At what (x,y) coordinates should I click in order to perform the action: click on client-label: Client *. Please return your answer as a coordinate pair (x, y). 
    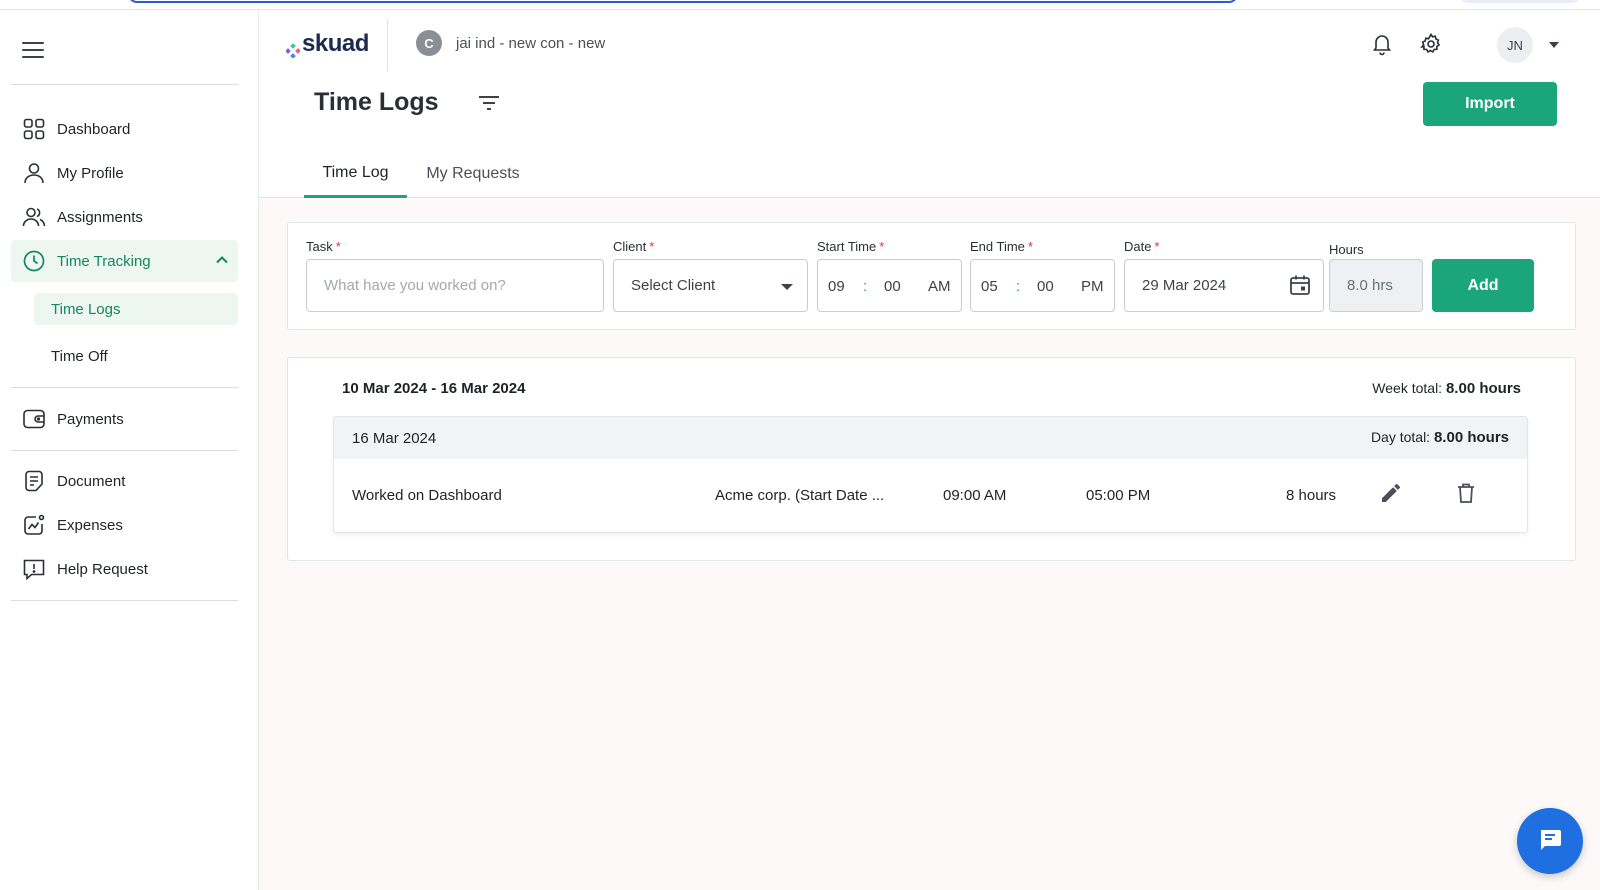
    Looking at the image, I should click on (634, 246).